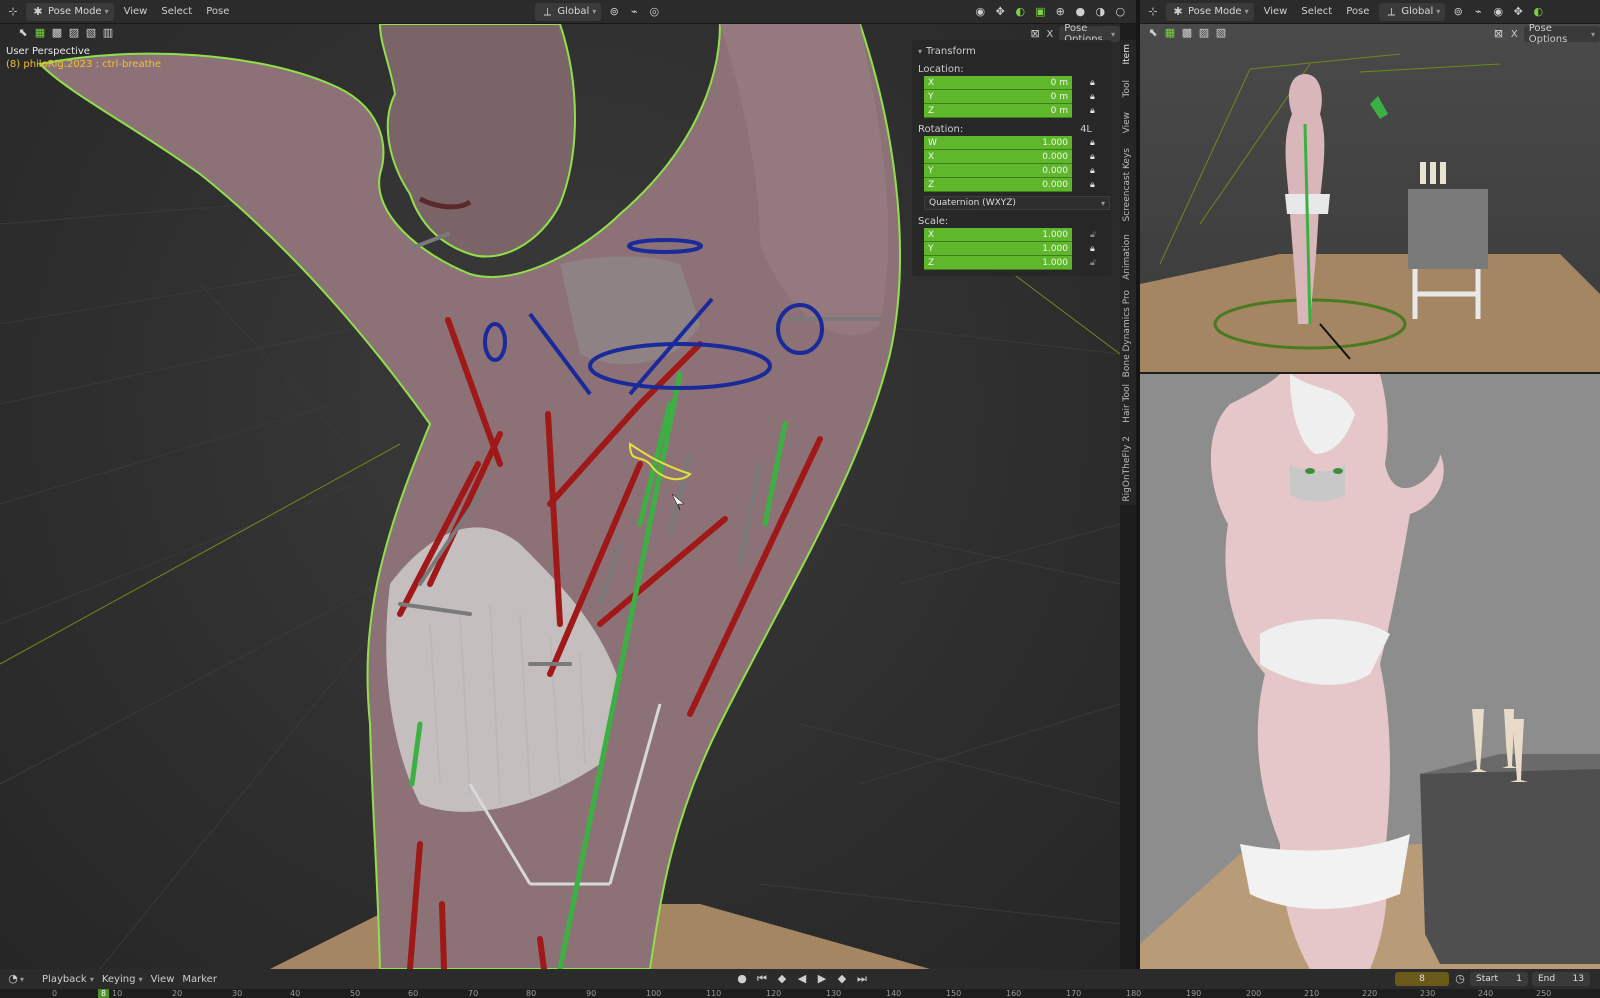  Describe the element at coordinates (842, 979) in the screenshot. I see `next-keyframe-icon: ◆` at that location.